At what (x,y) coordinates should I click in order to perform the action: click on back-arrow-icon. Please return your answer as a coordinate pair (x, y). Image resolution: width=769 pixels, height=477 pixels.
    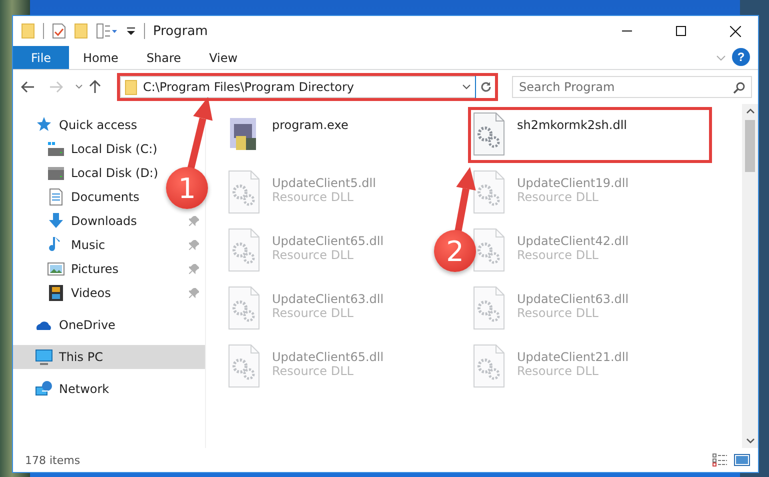
    Looking at the image, I should click on (28, 87).